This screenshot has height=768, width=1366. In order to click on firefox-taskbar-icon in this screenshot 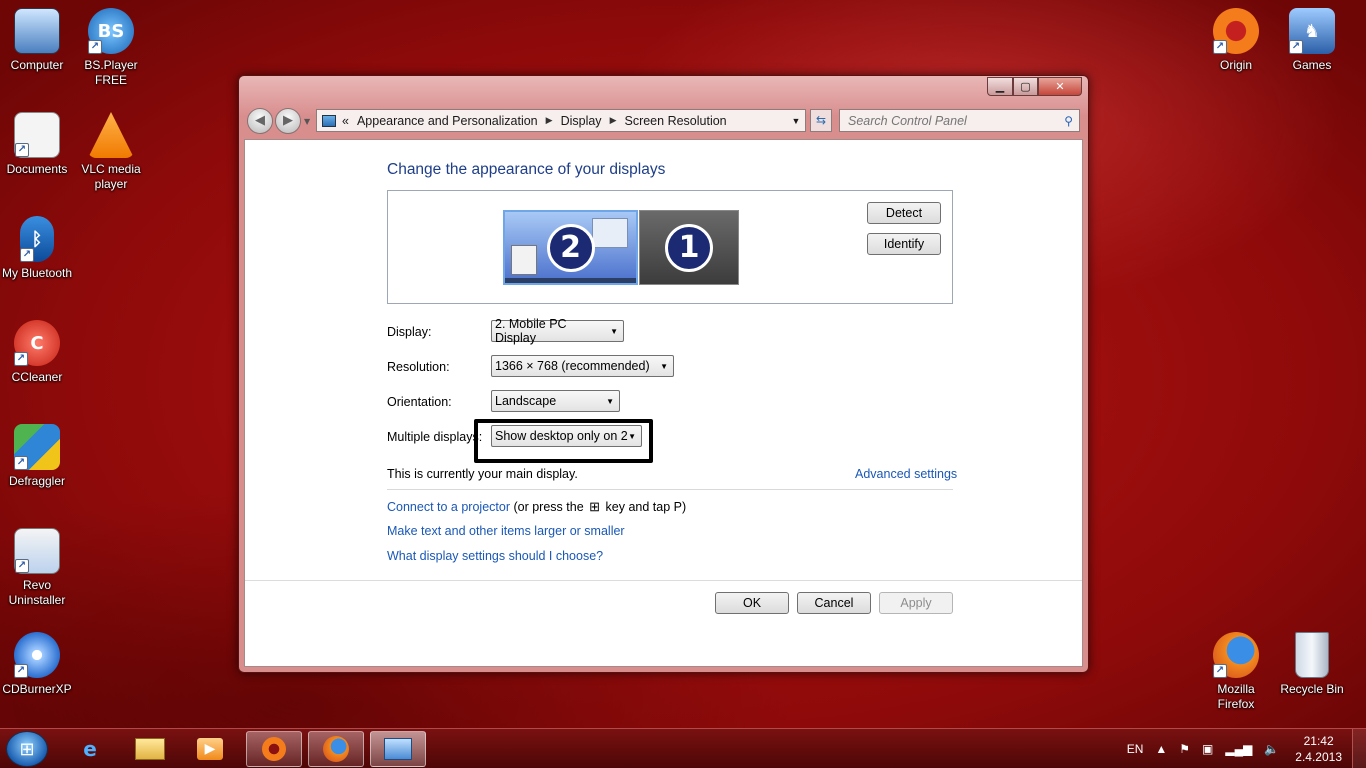, I will do `click(336, 749)`.